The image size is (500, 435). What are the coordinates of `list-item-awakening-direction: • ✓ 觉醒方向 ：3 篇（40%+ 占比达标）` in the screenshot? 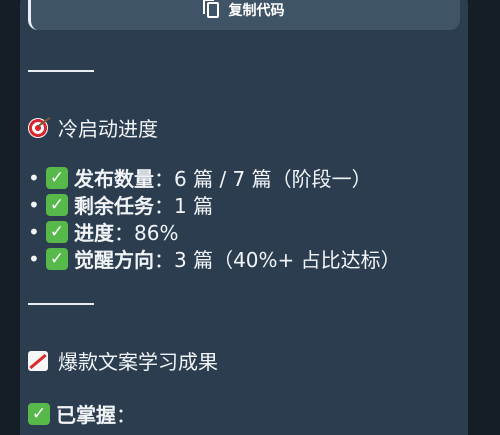 It's located at (214, 258).